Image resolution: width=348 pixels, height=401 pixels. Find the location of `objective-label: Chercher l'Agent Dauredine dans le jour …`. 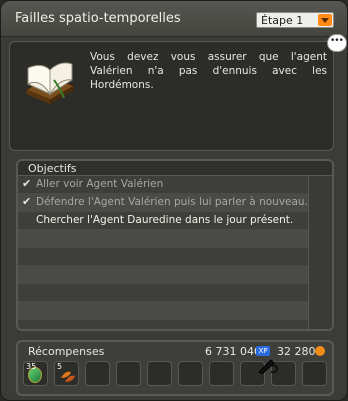

objective-label: Chercher l'Agent Dauredine dans le jour … is located at coordinates (165, 220).